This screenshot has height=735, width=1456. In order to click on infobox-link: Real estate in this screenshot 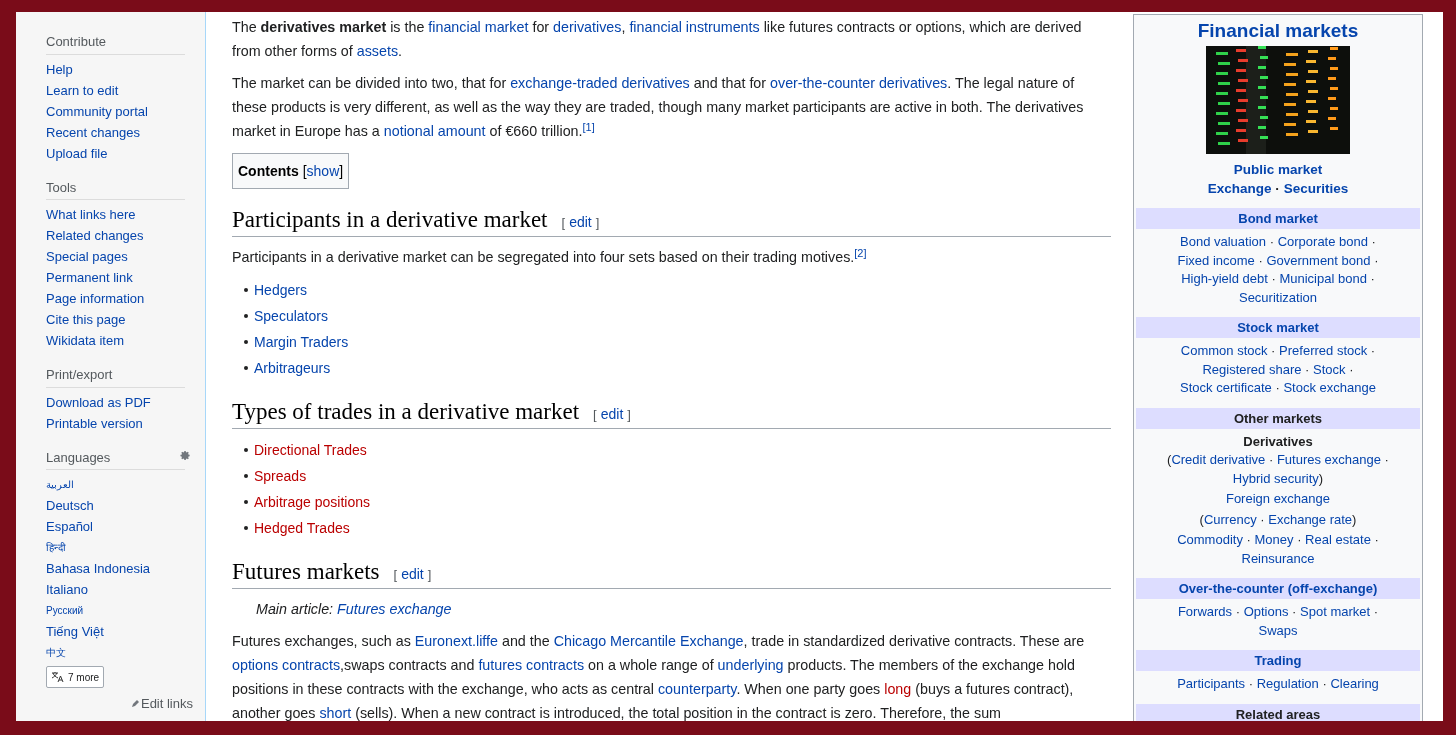, I will do `click(1338, 539)`.